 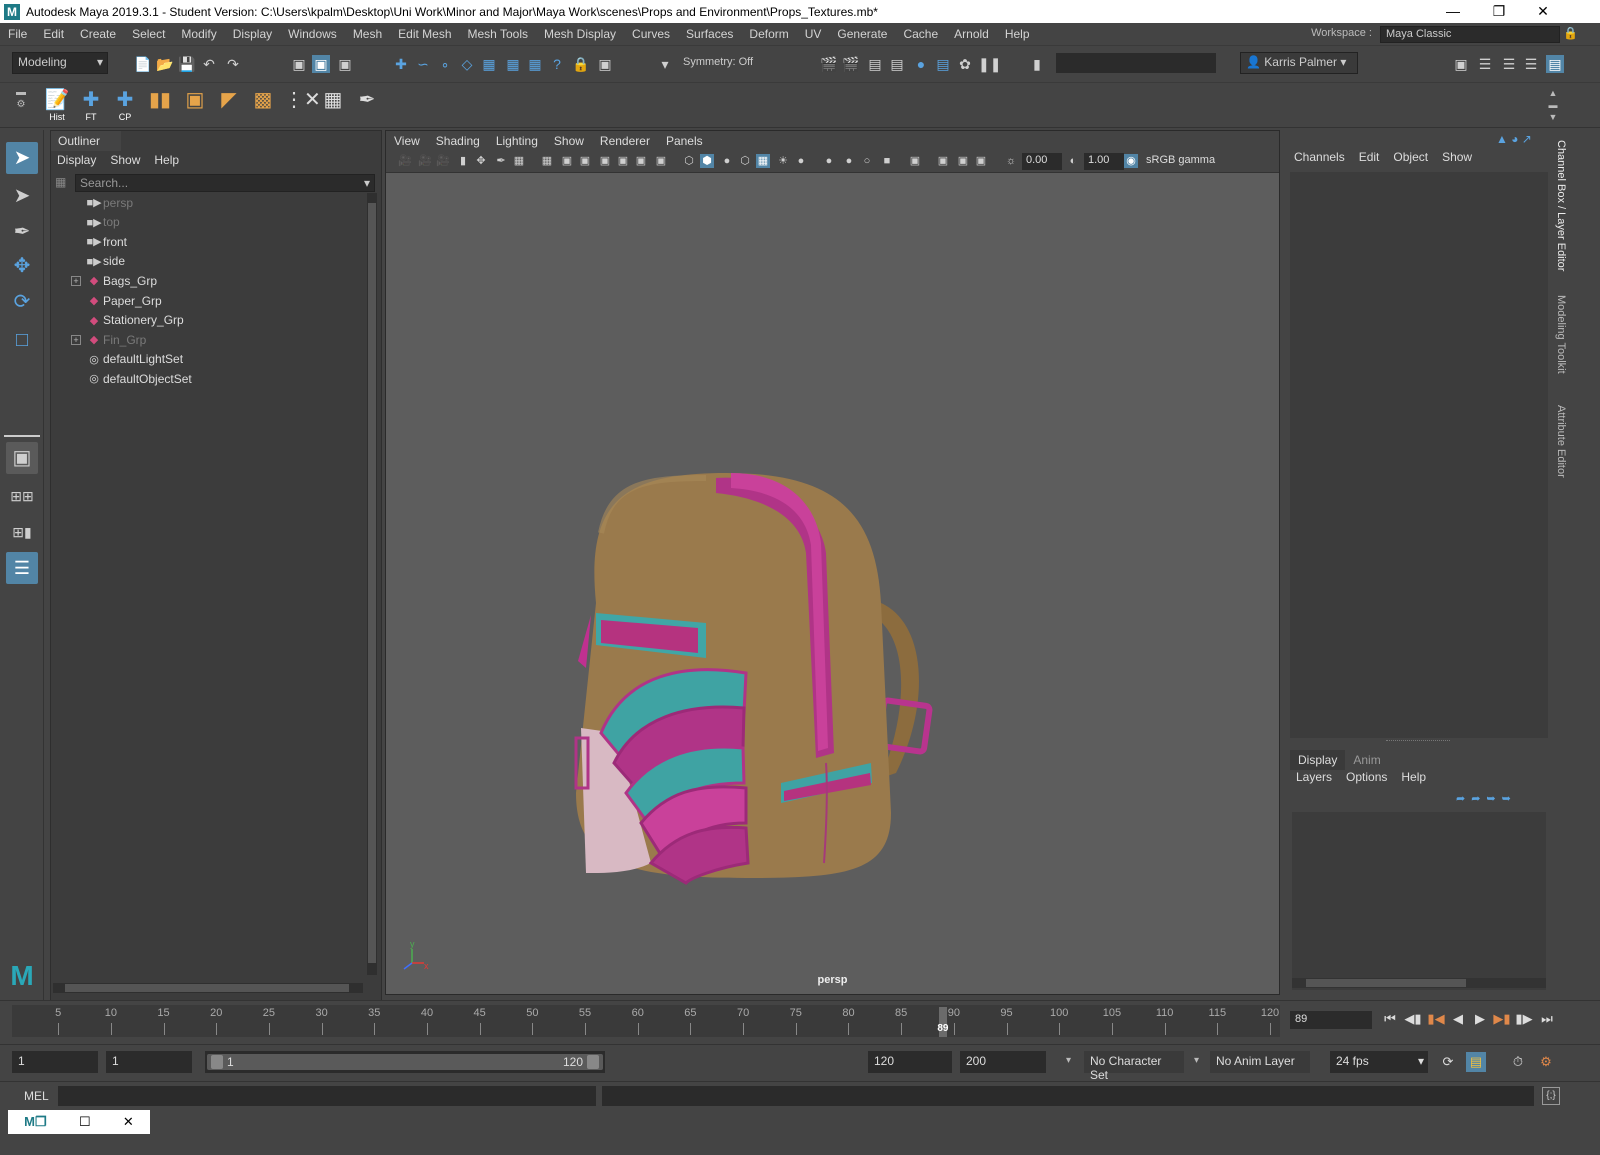 What do you see at coordinates (1331, 1020) in the screenshot?
I see `current-frame-field: 89` at bounding box center [1331, 1020].